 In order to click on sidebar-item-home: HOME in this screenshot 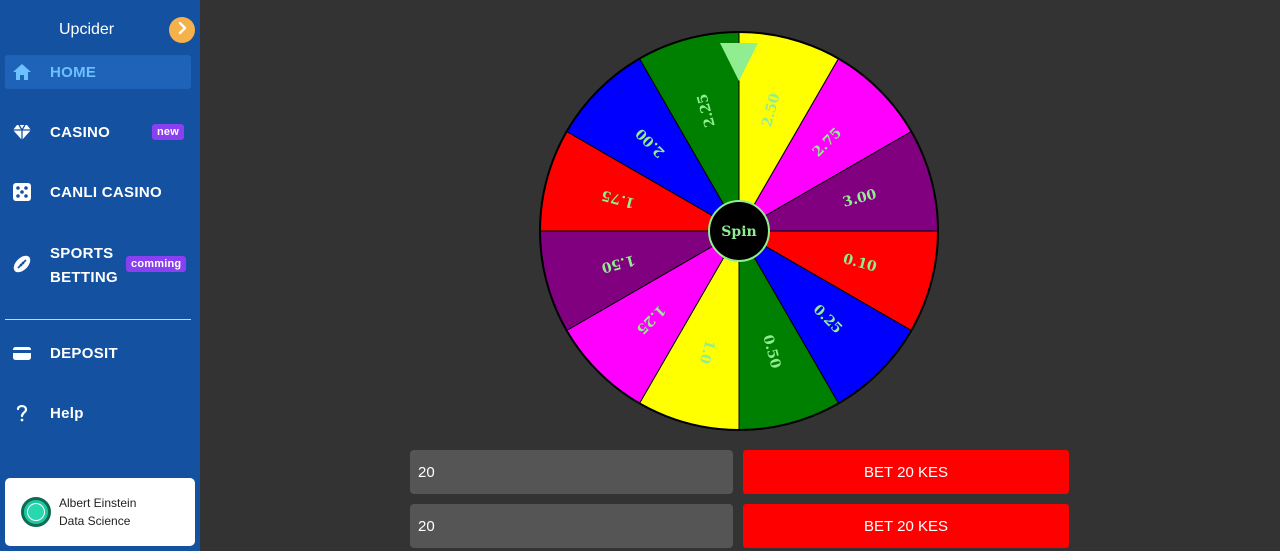, I will do `click(98, 72)`.